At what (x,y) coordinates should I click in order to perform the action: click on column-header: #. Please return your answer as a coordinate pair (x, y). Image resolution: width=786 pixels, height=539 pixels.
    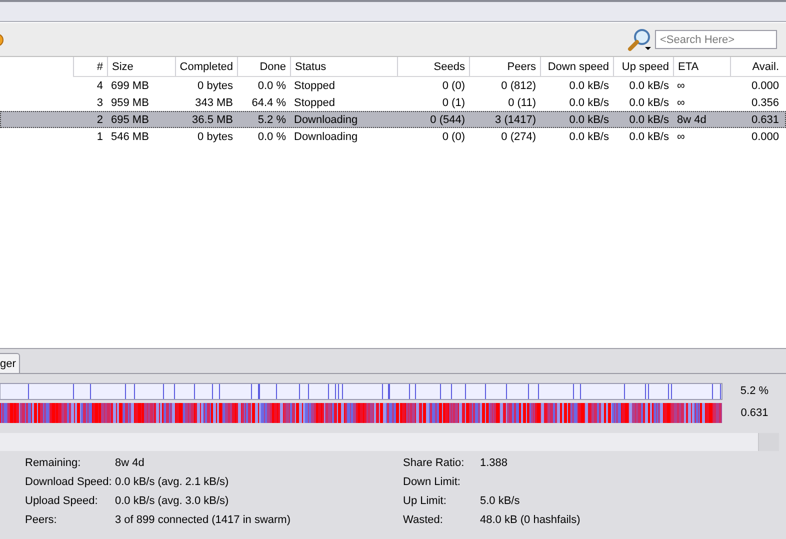
    Looking at the image, I should click on (90, 66).